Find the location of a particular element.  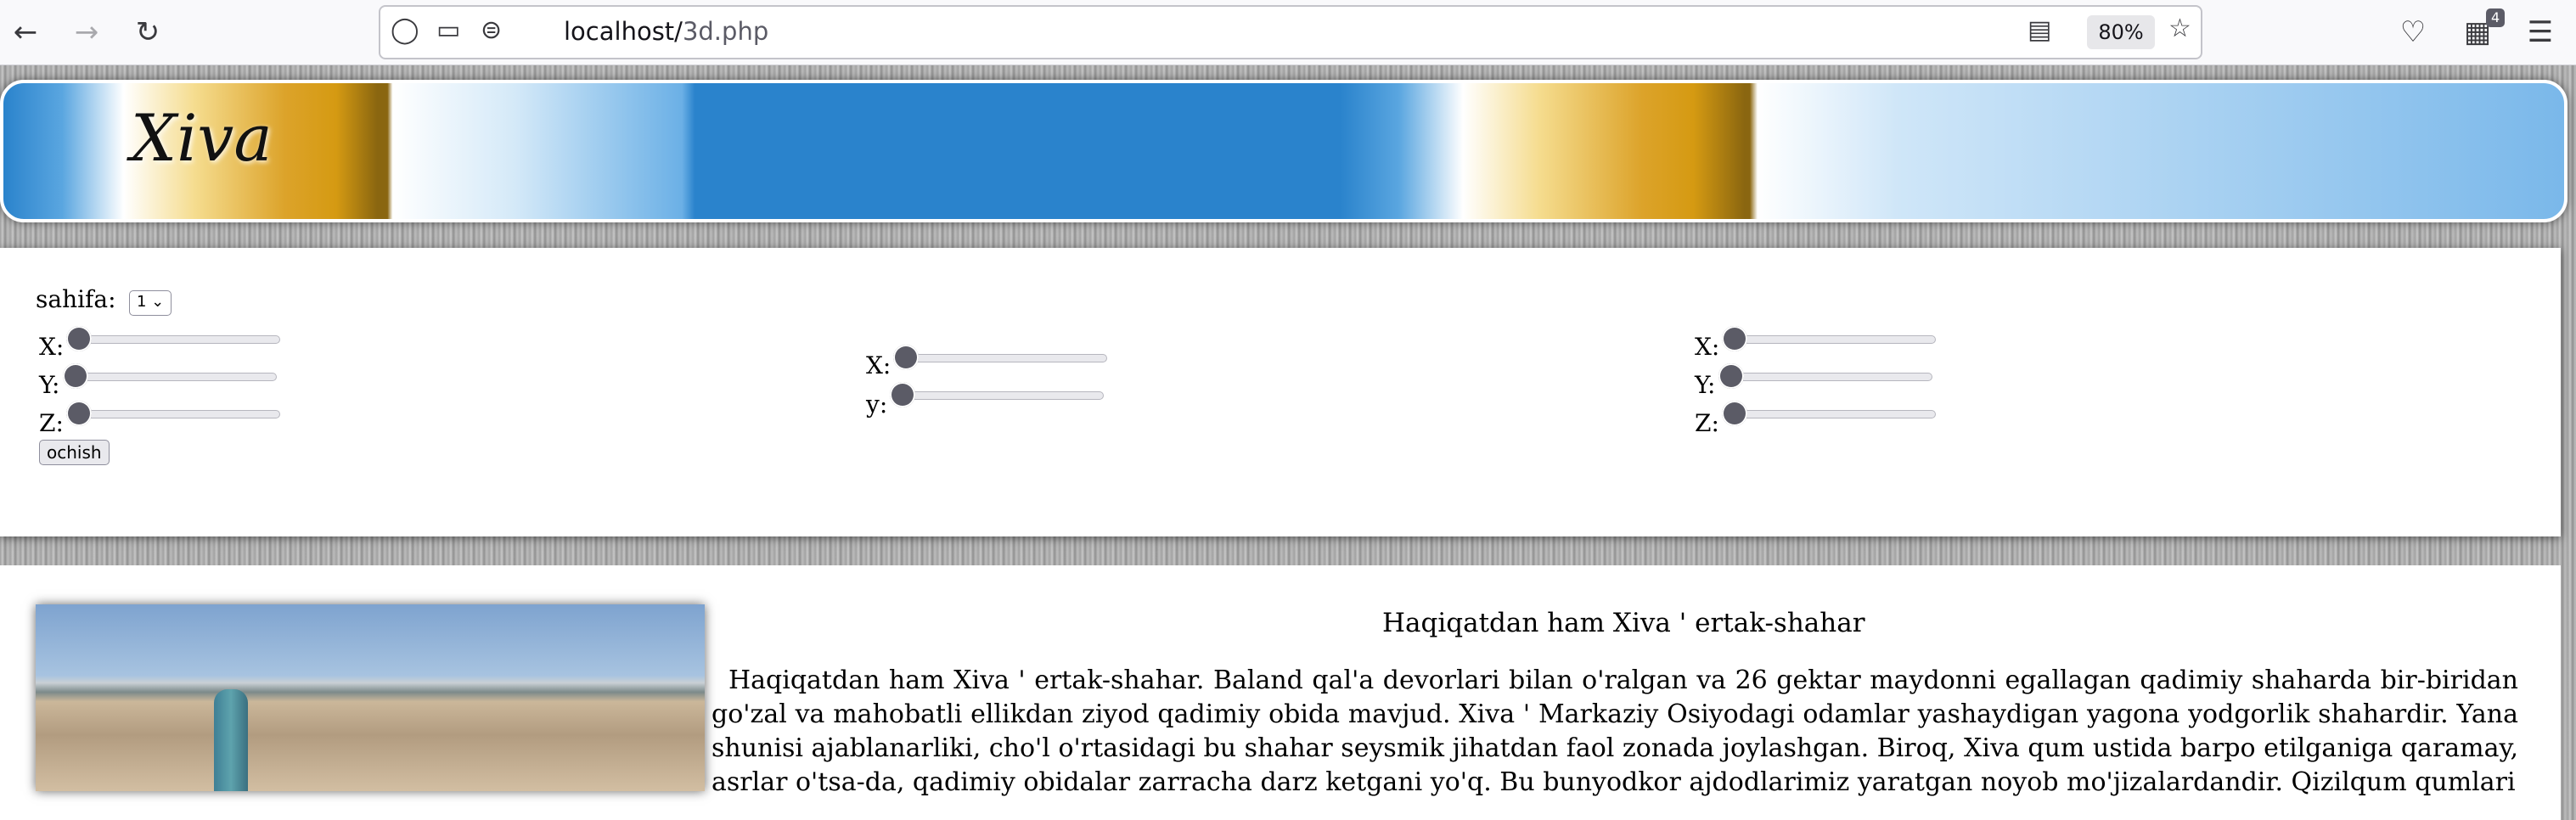

url-bar: ◯ ▭ ⊜ localhost/3d.php ▤ 80% ☆ is located at coordinates (1290, 32).